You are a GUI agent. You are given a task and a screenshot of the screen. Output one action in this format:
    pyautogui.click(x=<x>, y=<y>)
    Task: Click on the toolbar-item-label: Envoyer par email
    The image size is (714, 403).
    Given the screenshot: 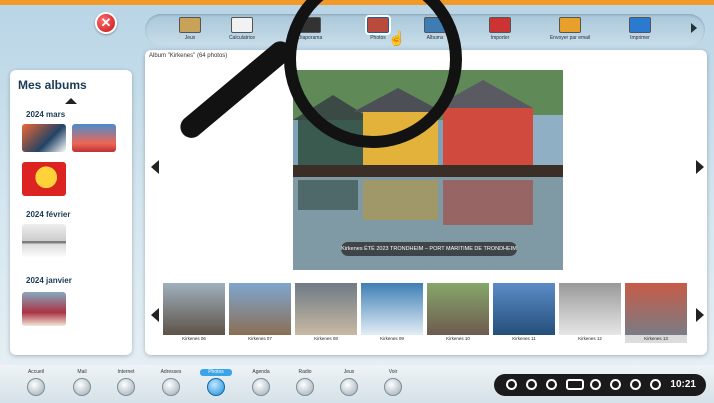 What is the action you would take?
    pyautogui.click(x=570, y=38)
    